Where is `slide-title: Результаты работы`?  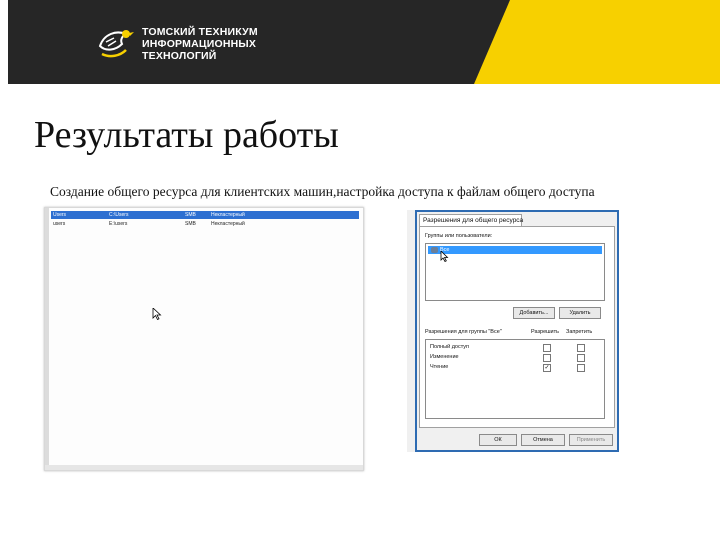
slide-title: Результаты работы is located at coordinates (186, 135).